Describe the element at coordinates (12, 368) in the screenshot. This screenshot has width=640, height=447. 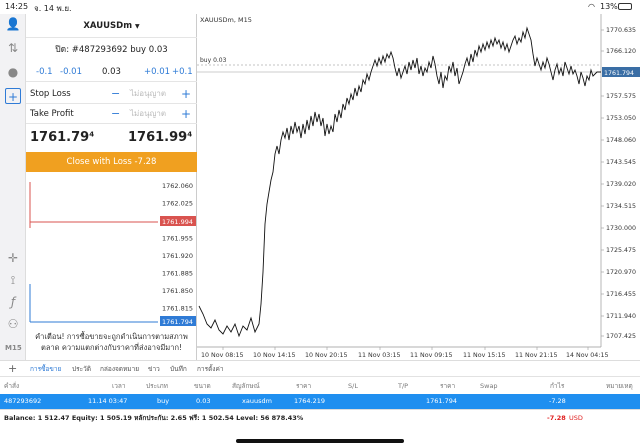
I see `add-icon: +` at that location.